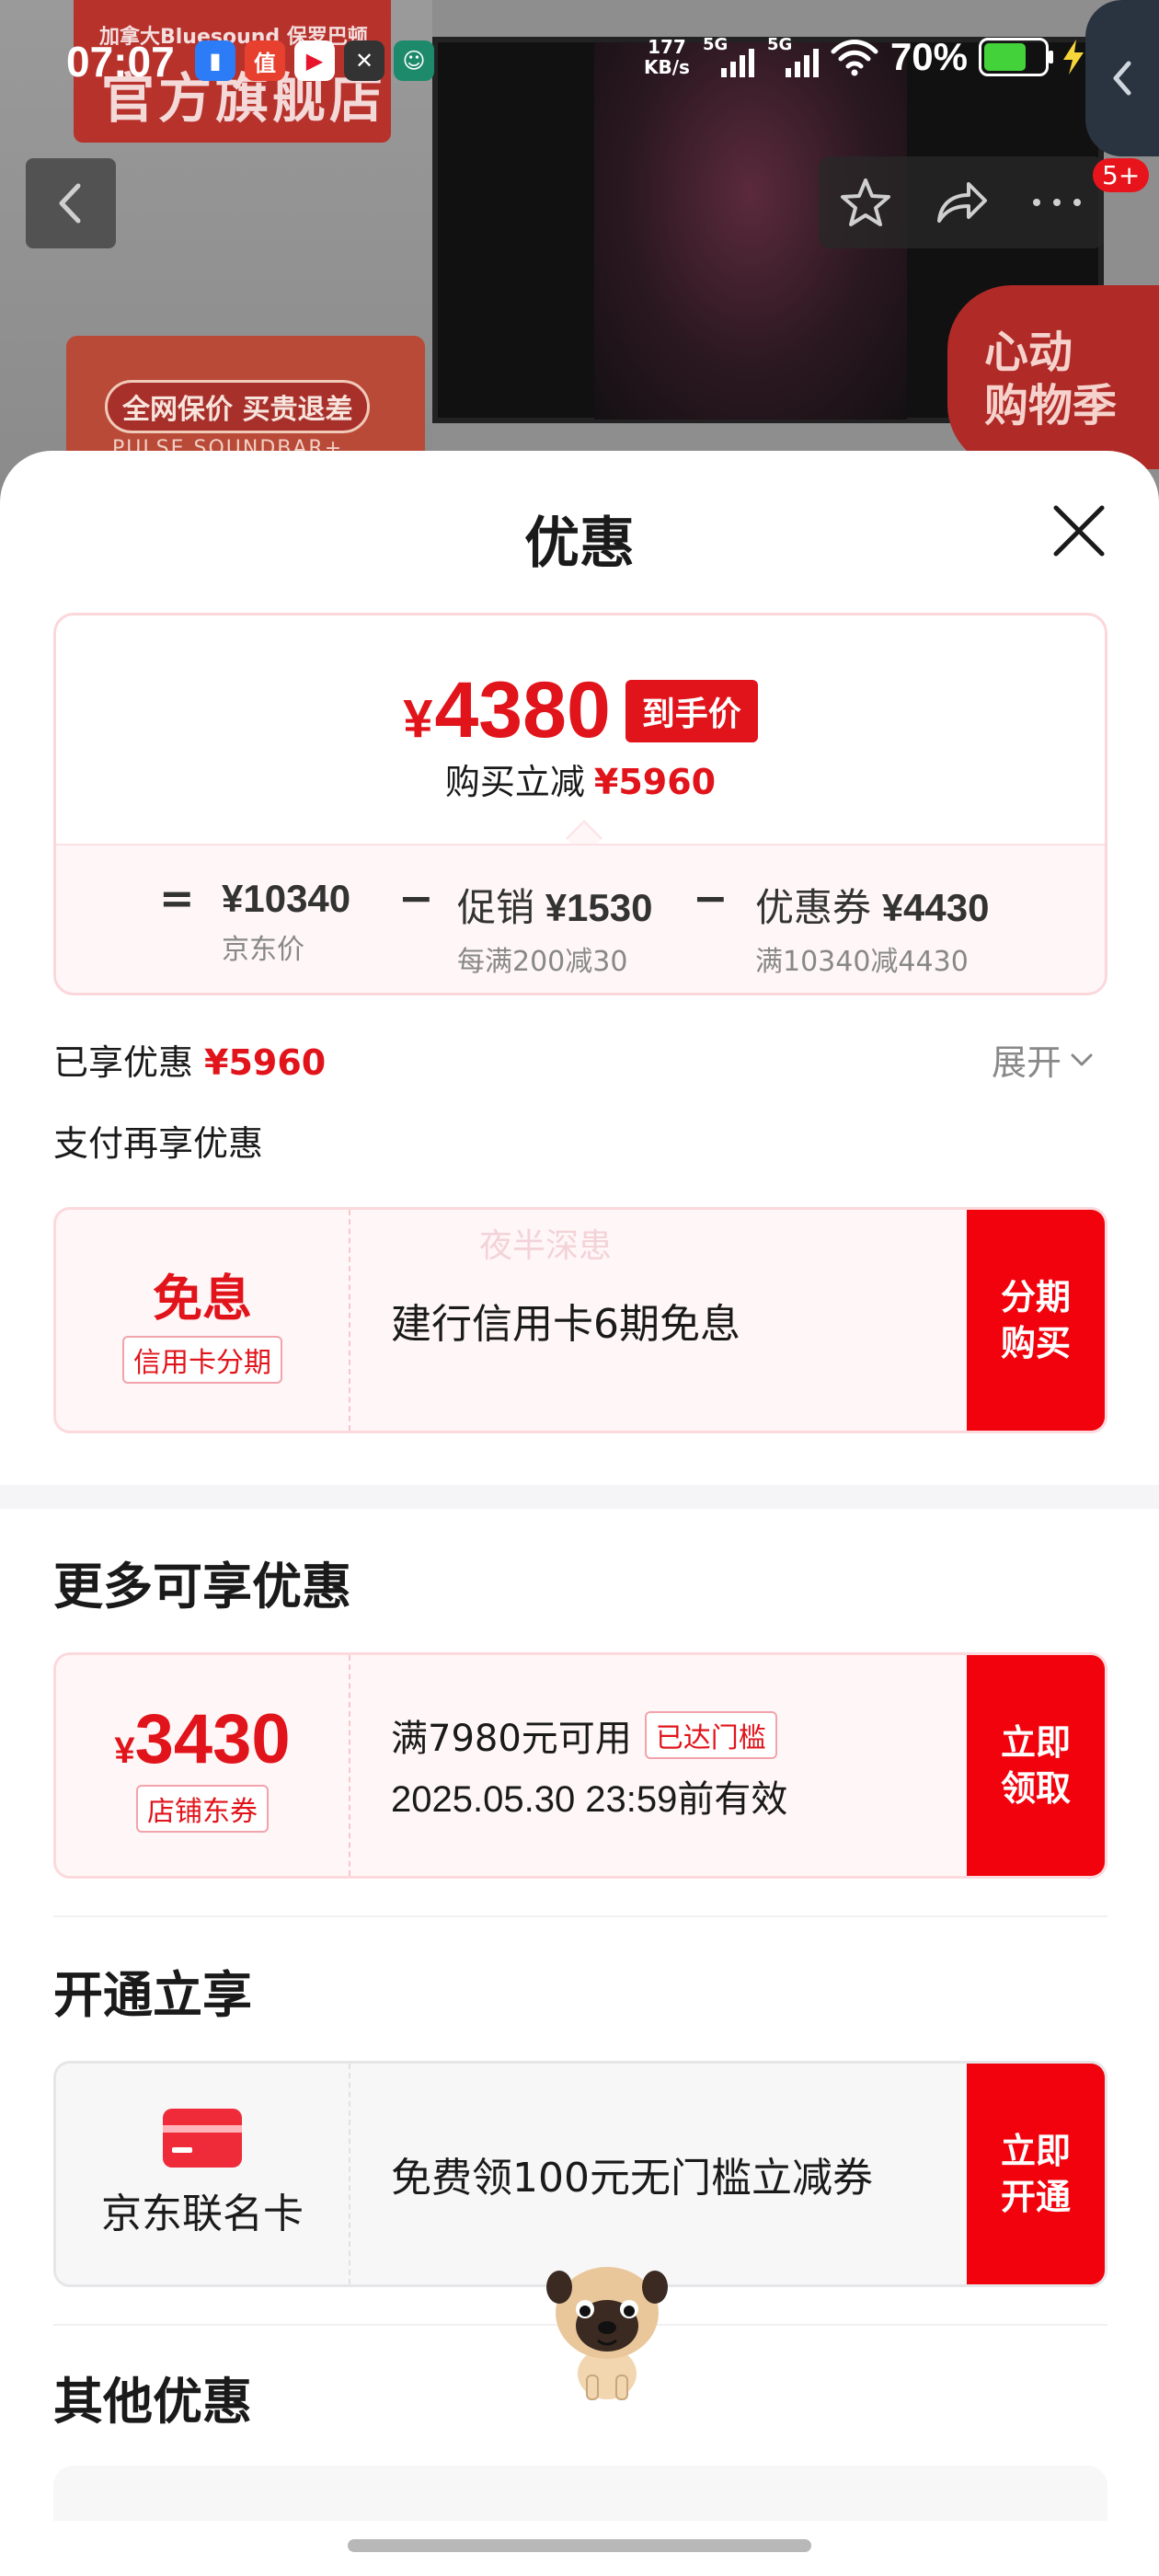  Describe the element at coordinates (286, 922) in the screenshot. I see `jd-price-item: ¥10340 京东价` at that location.